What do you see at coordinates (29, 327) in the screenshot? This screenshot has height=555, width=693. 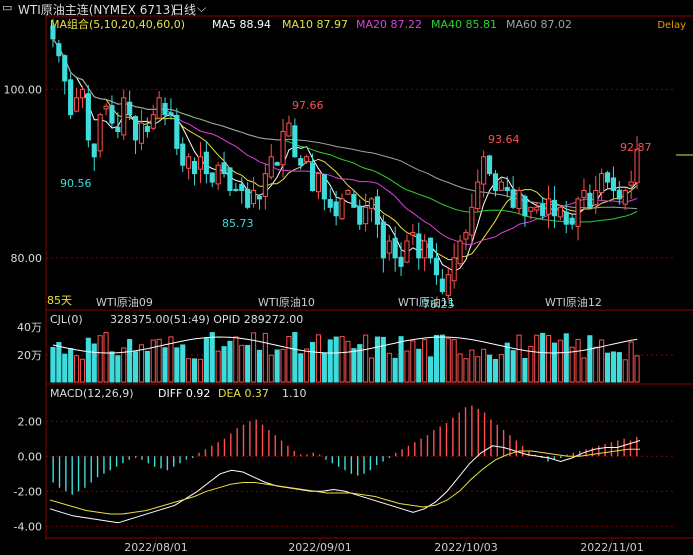 I see `volume-axis-label: 40万` at bounding box center [29, 327].